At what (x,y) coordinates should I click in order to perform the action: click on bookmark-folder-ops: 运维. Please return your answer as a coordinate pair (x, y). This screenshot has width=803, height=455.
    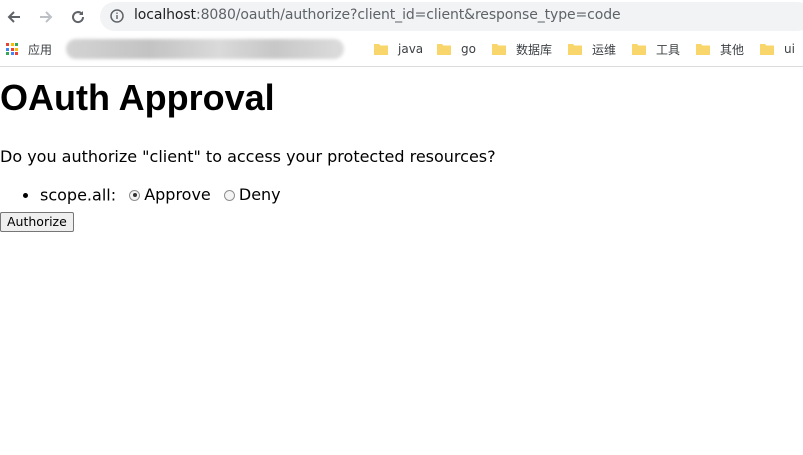
    Looking at the image, I should click on (592, 49).